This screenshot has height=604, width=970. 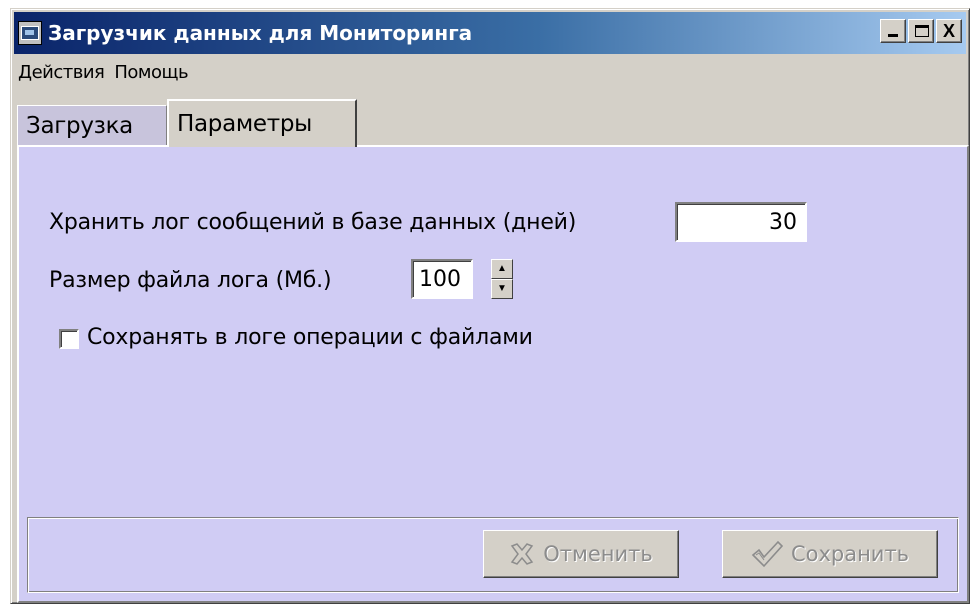 What do you see at coordinates (767, 554) in the screenshot?
I see `save-check-icon` at bounding box center [767, 554].